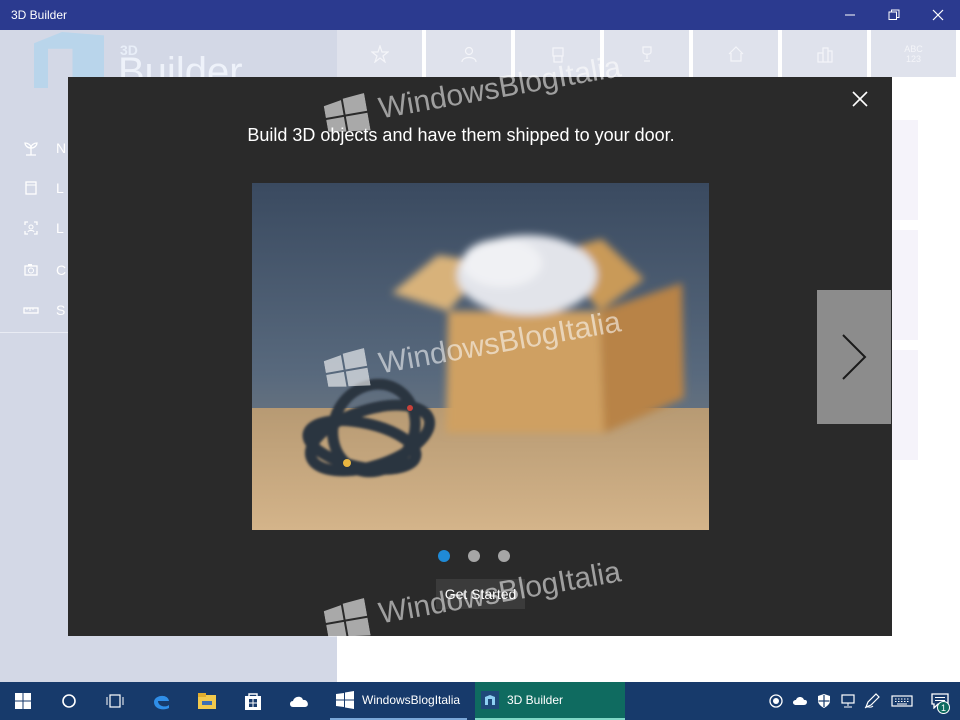 This screenshot has height=720, width=960. Describe the element at coordinates (31, 148) in the screenshot. I see `plant-icon` at that location.